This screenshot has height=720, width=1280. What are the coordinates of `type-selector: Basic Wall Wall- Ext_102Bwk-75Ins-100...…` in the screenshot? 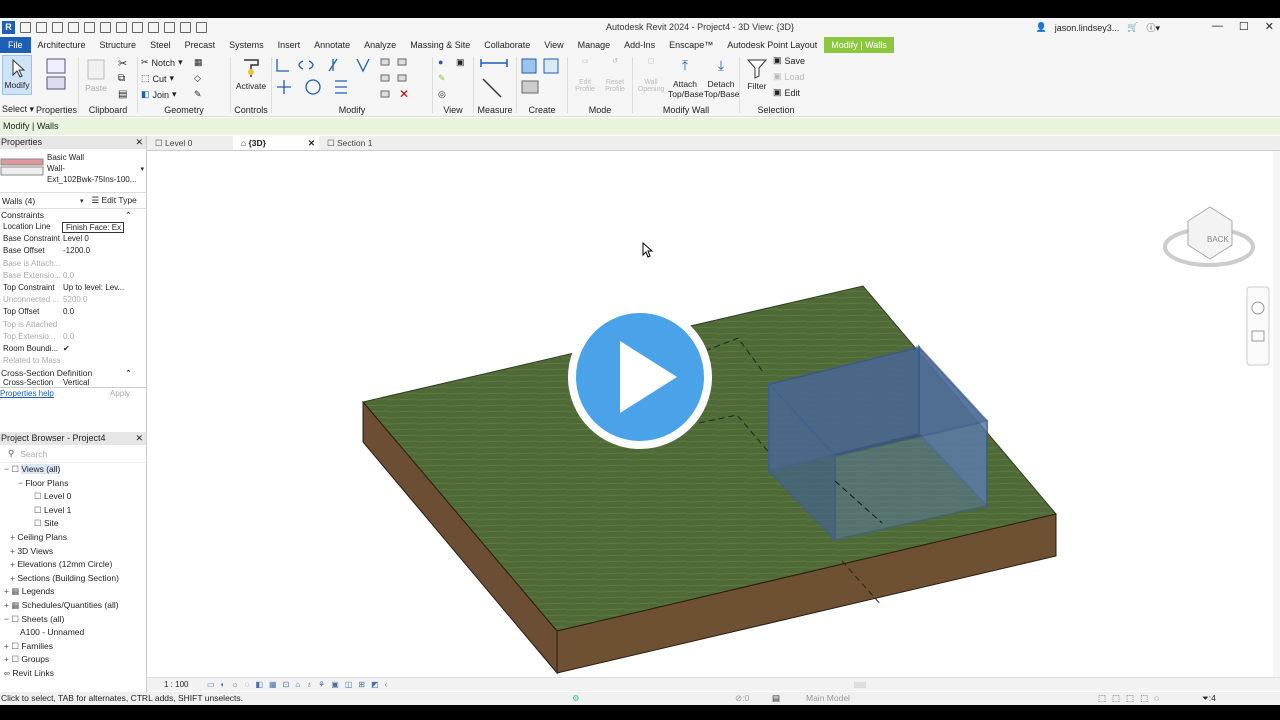 It's located at (73, 171).